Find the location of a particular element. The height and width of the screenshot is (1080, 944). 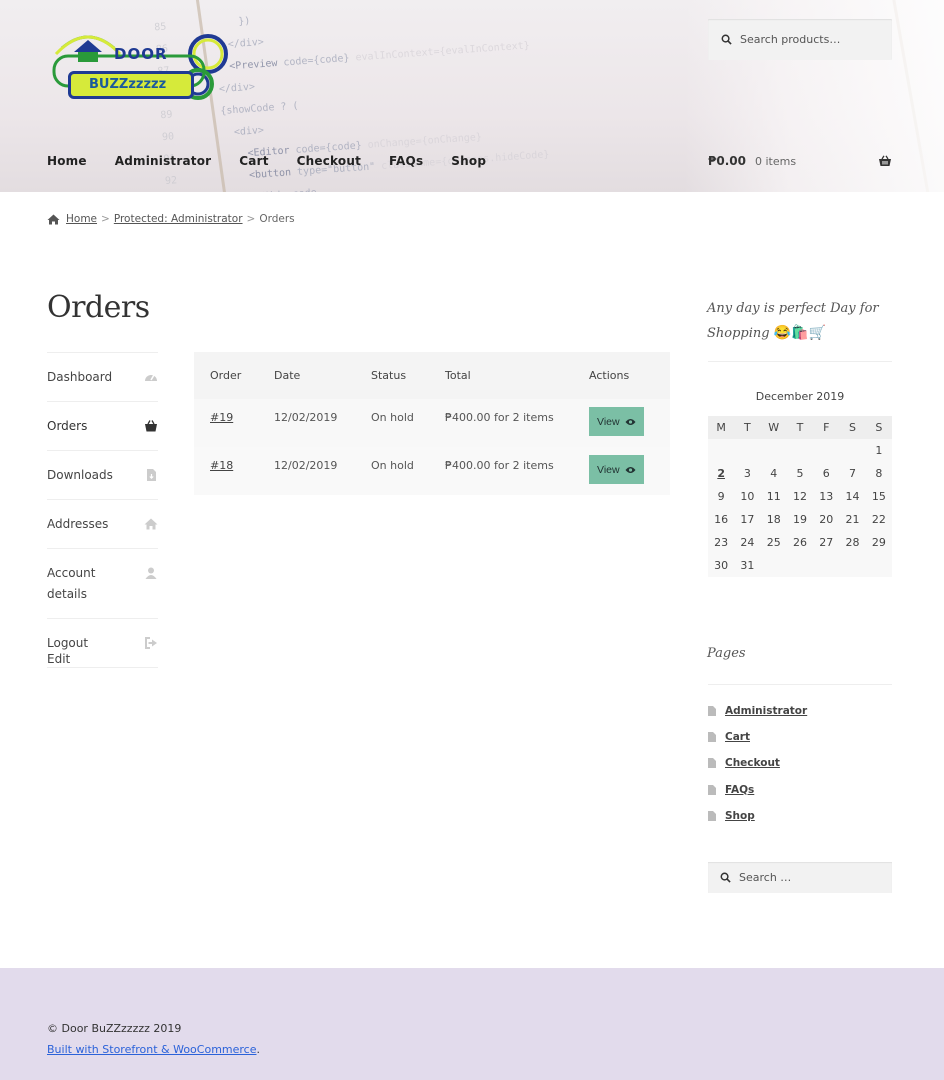

calendar-week-row: 1 is located at coordinates (800, 450).